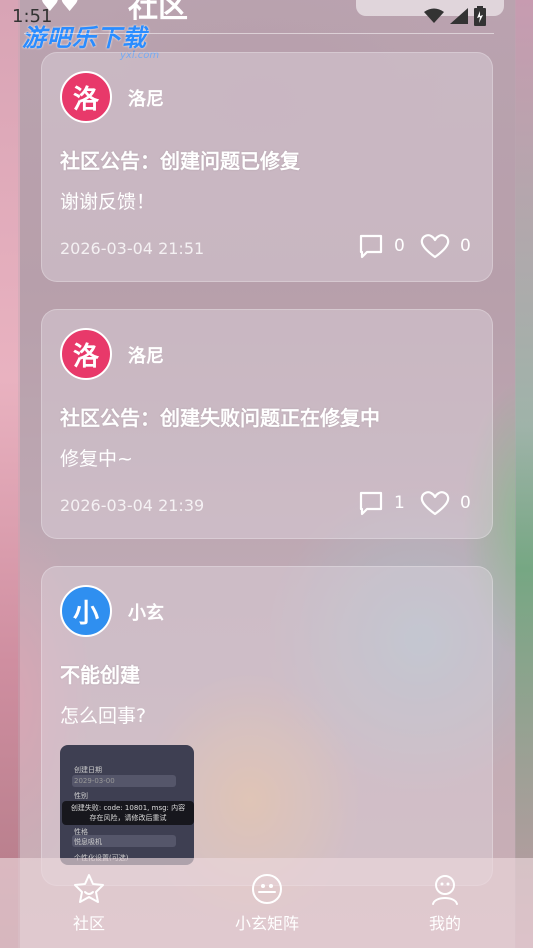 This screenshot has width=533, height=948. I want to click on battery-icon, so click(480, 16).